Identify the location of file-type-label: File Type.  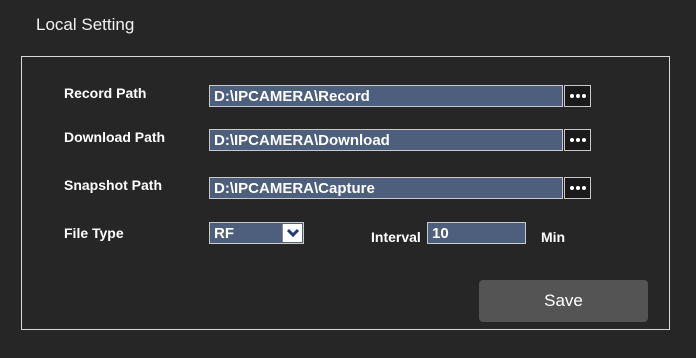
(94, 233).